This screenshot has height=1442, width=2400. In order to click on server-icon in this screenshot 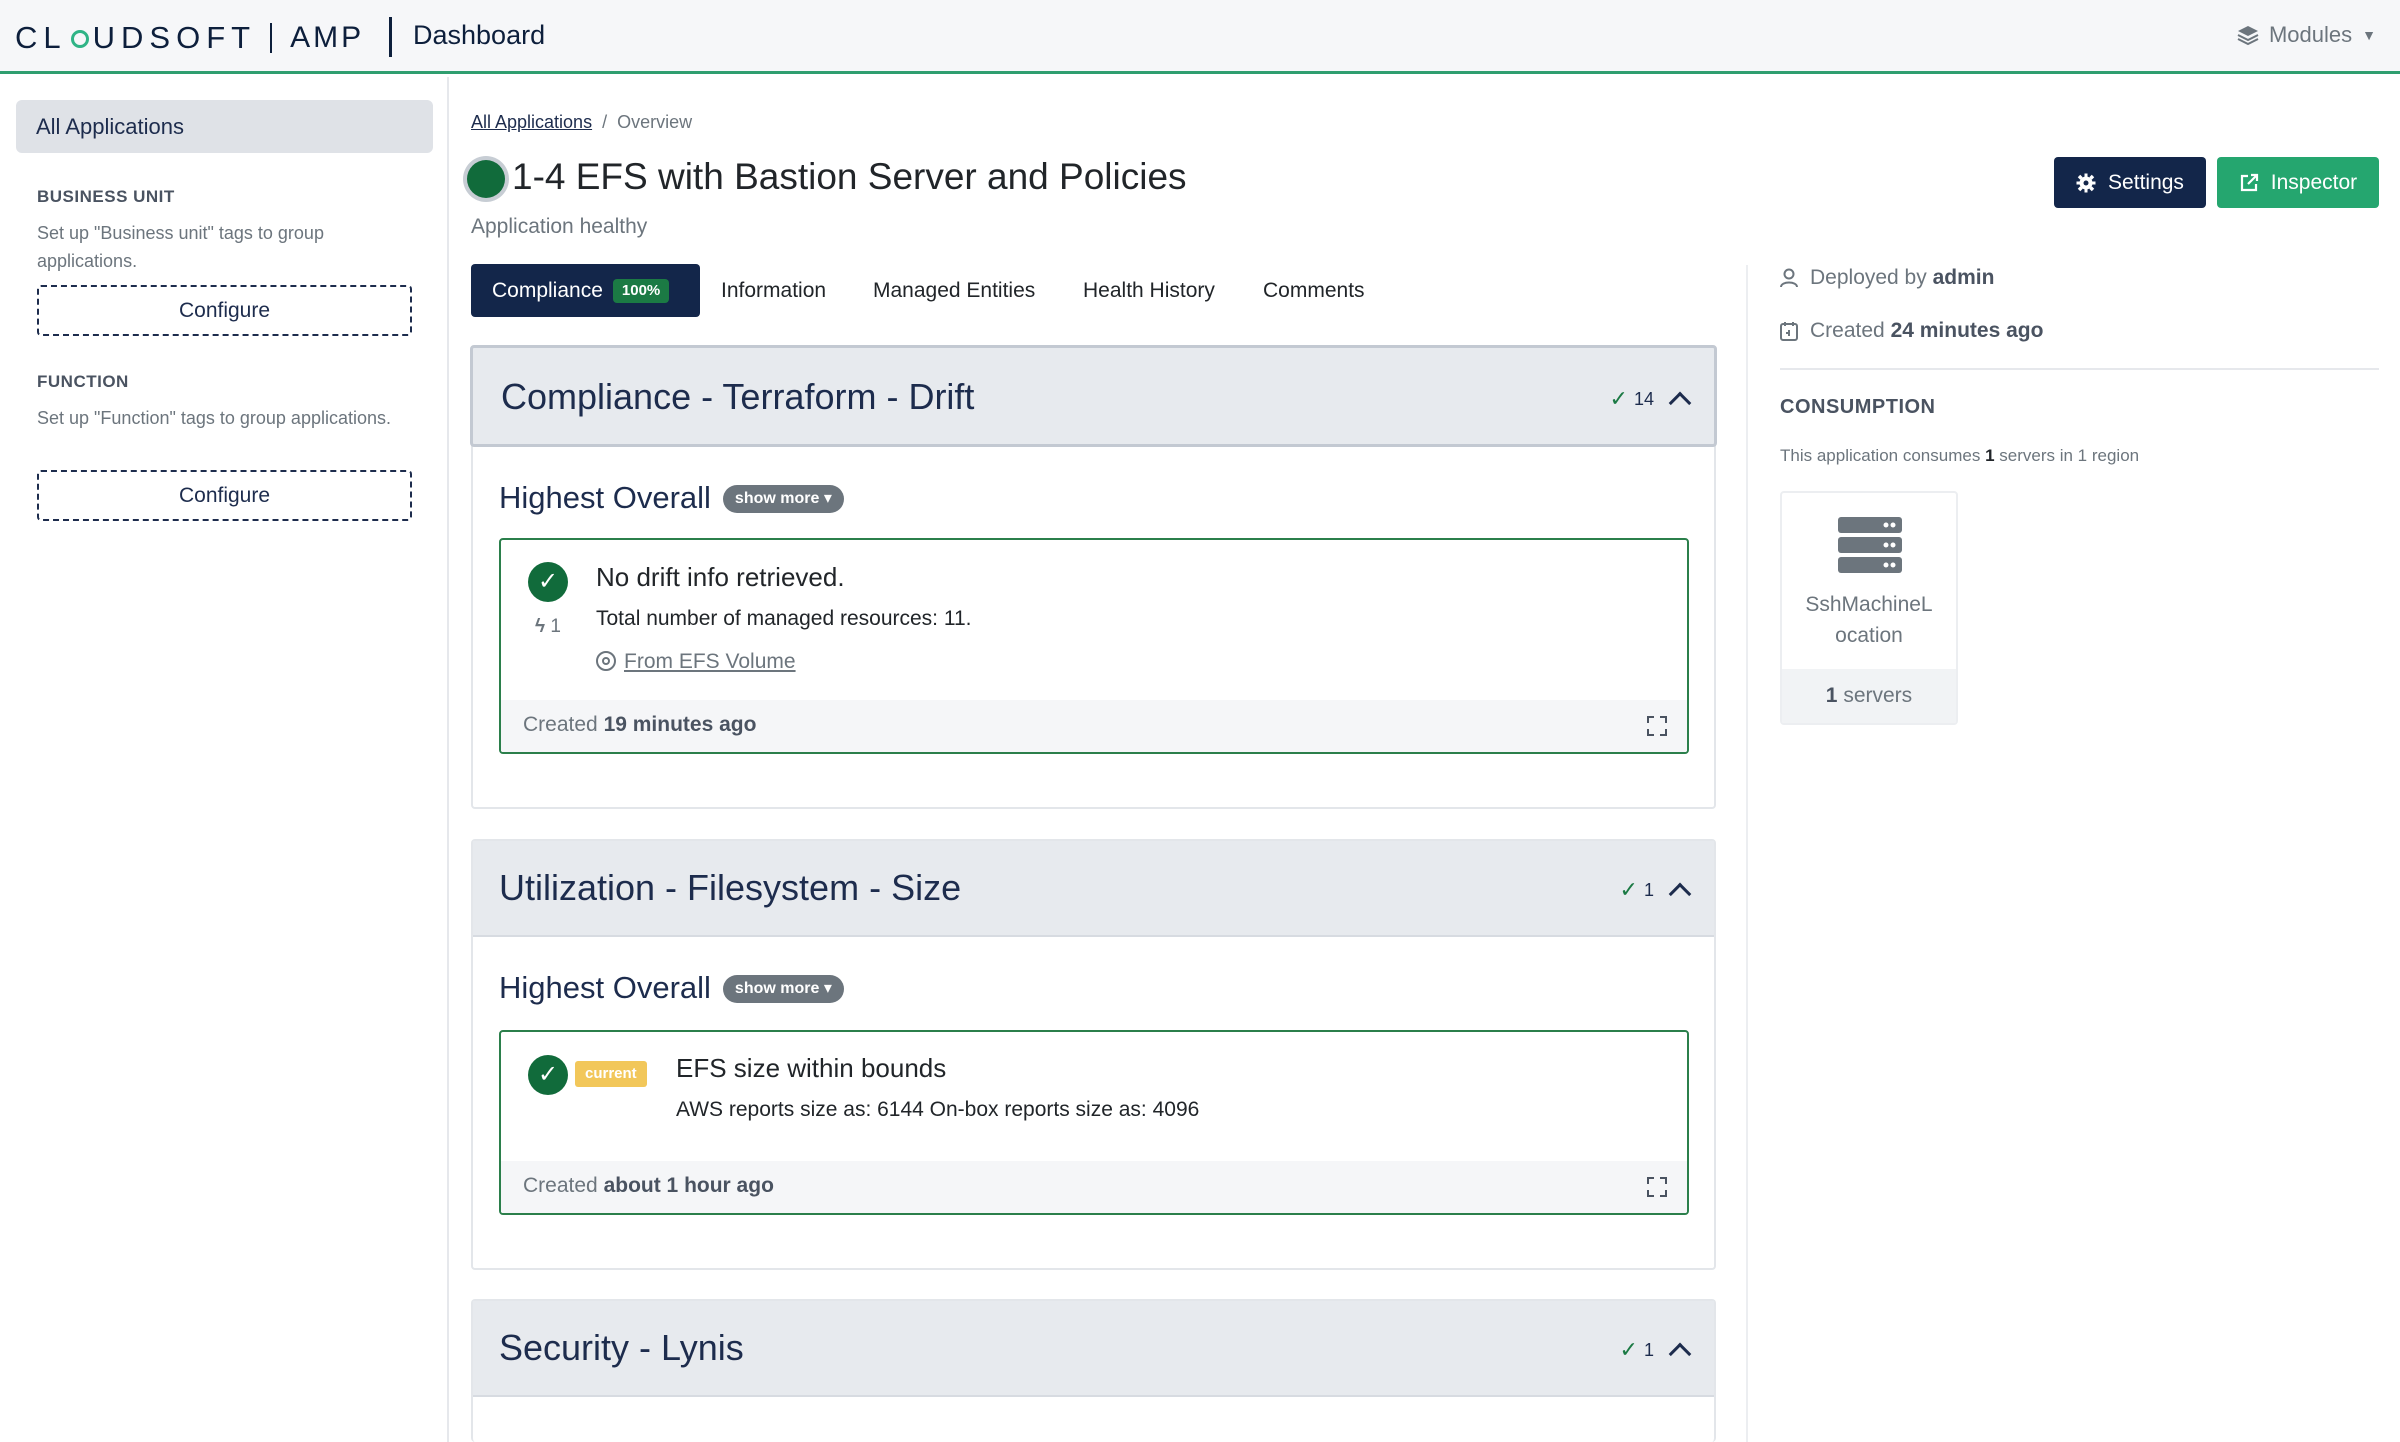, I will do `click(1870, 545)`.